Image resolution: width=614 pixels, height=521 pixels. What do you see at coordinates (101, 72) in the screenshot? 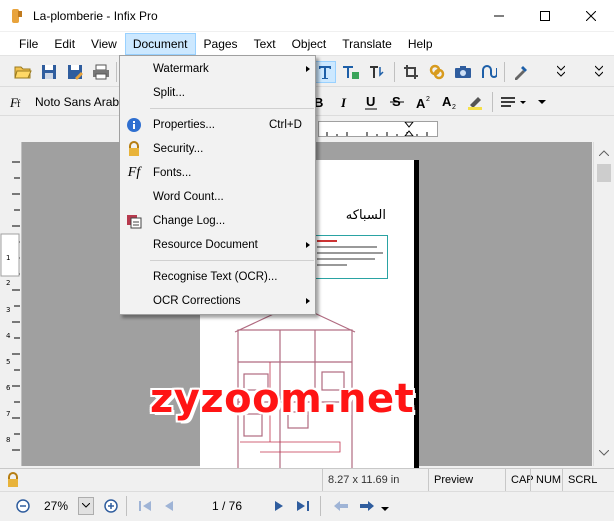
I see `print-button` at bounding box center [101, 72].